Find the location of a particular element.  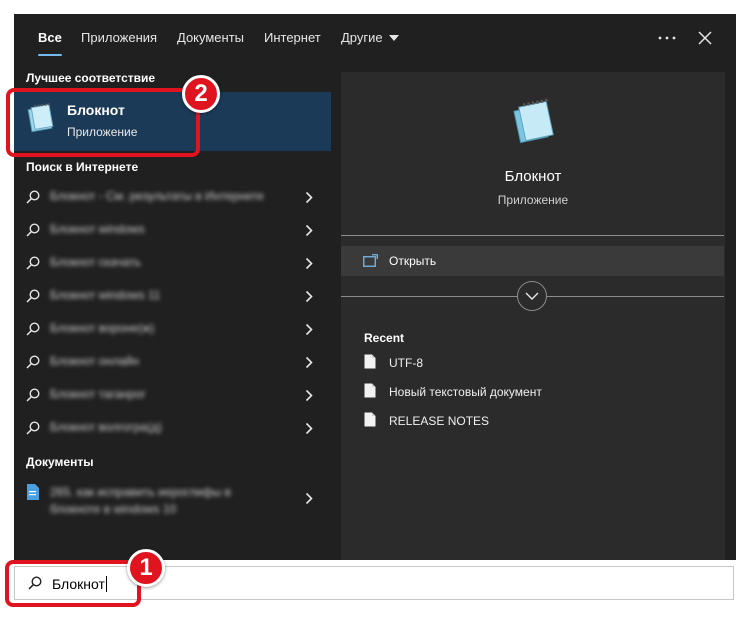

close-button is located at coordinates (705, 38).